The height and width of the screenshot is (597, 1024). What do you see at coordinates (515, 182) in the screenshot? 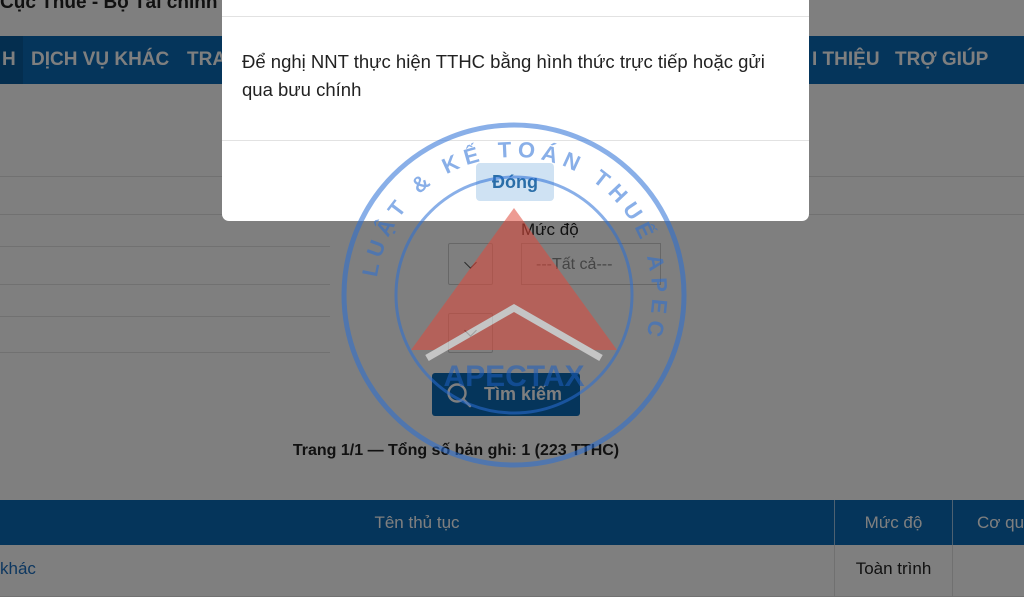
I see `close-button: Đóng` at bounding box center [515, 182].